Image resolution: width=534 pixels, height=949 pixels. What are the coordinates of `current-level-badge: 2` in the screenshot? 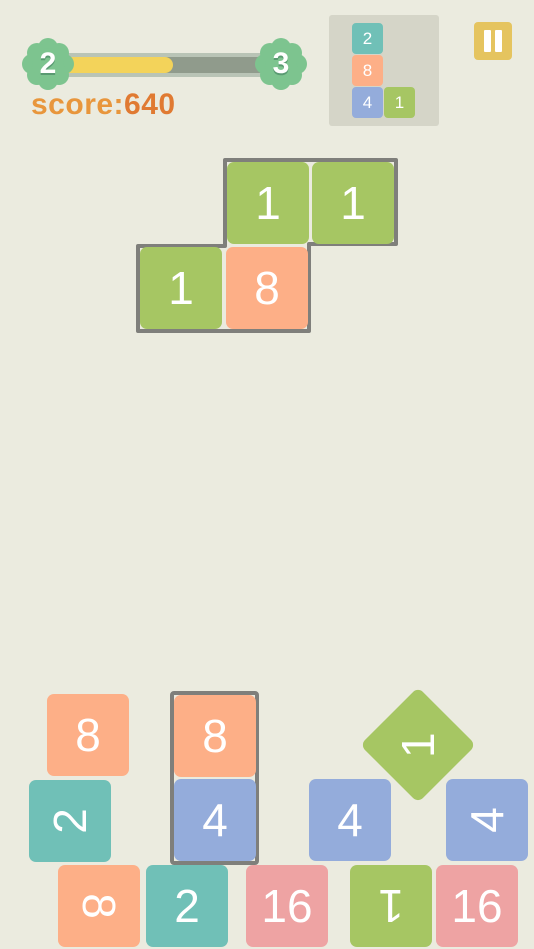 It's located at (48, 64).